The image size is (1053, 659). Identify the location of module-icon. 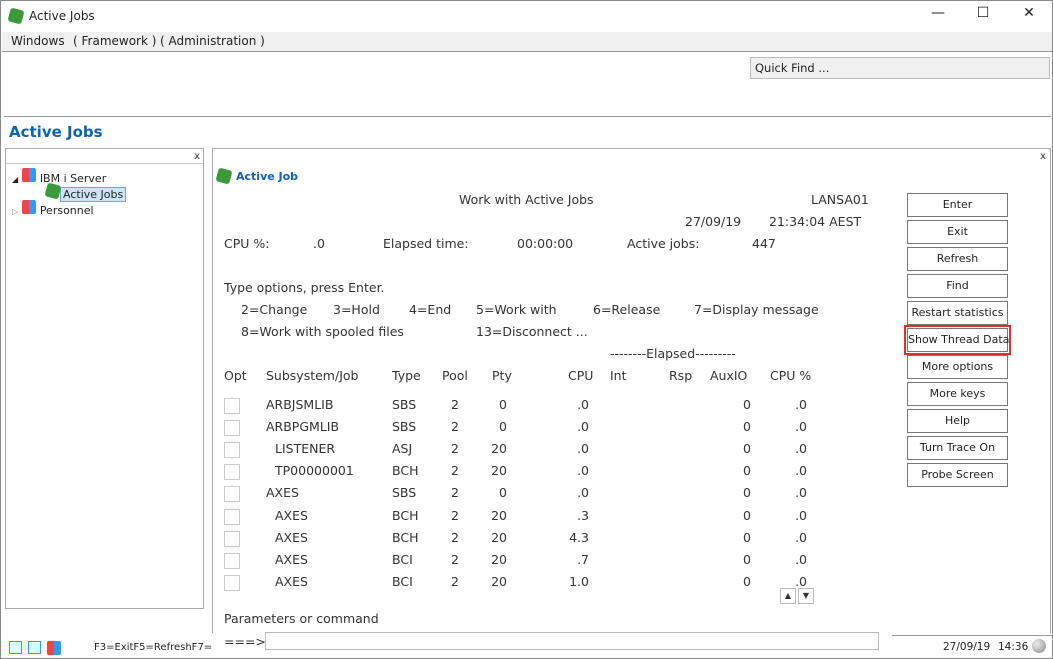
(54, 648).